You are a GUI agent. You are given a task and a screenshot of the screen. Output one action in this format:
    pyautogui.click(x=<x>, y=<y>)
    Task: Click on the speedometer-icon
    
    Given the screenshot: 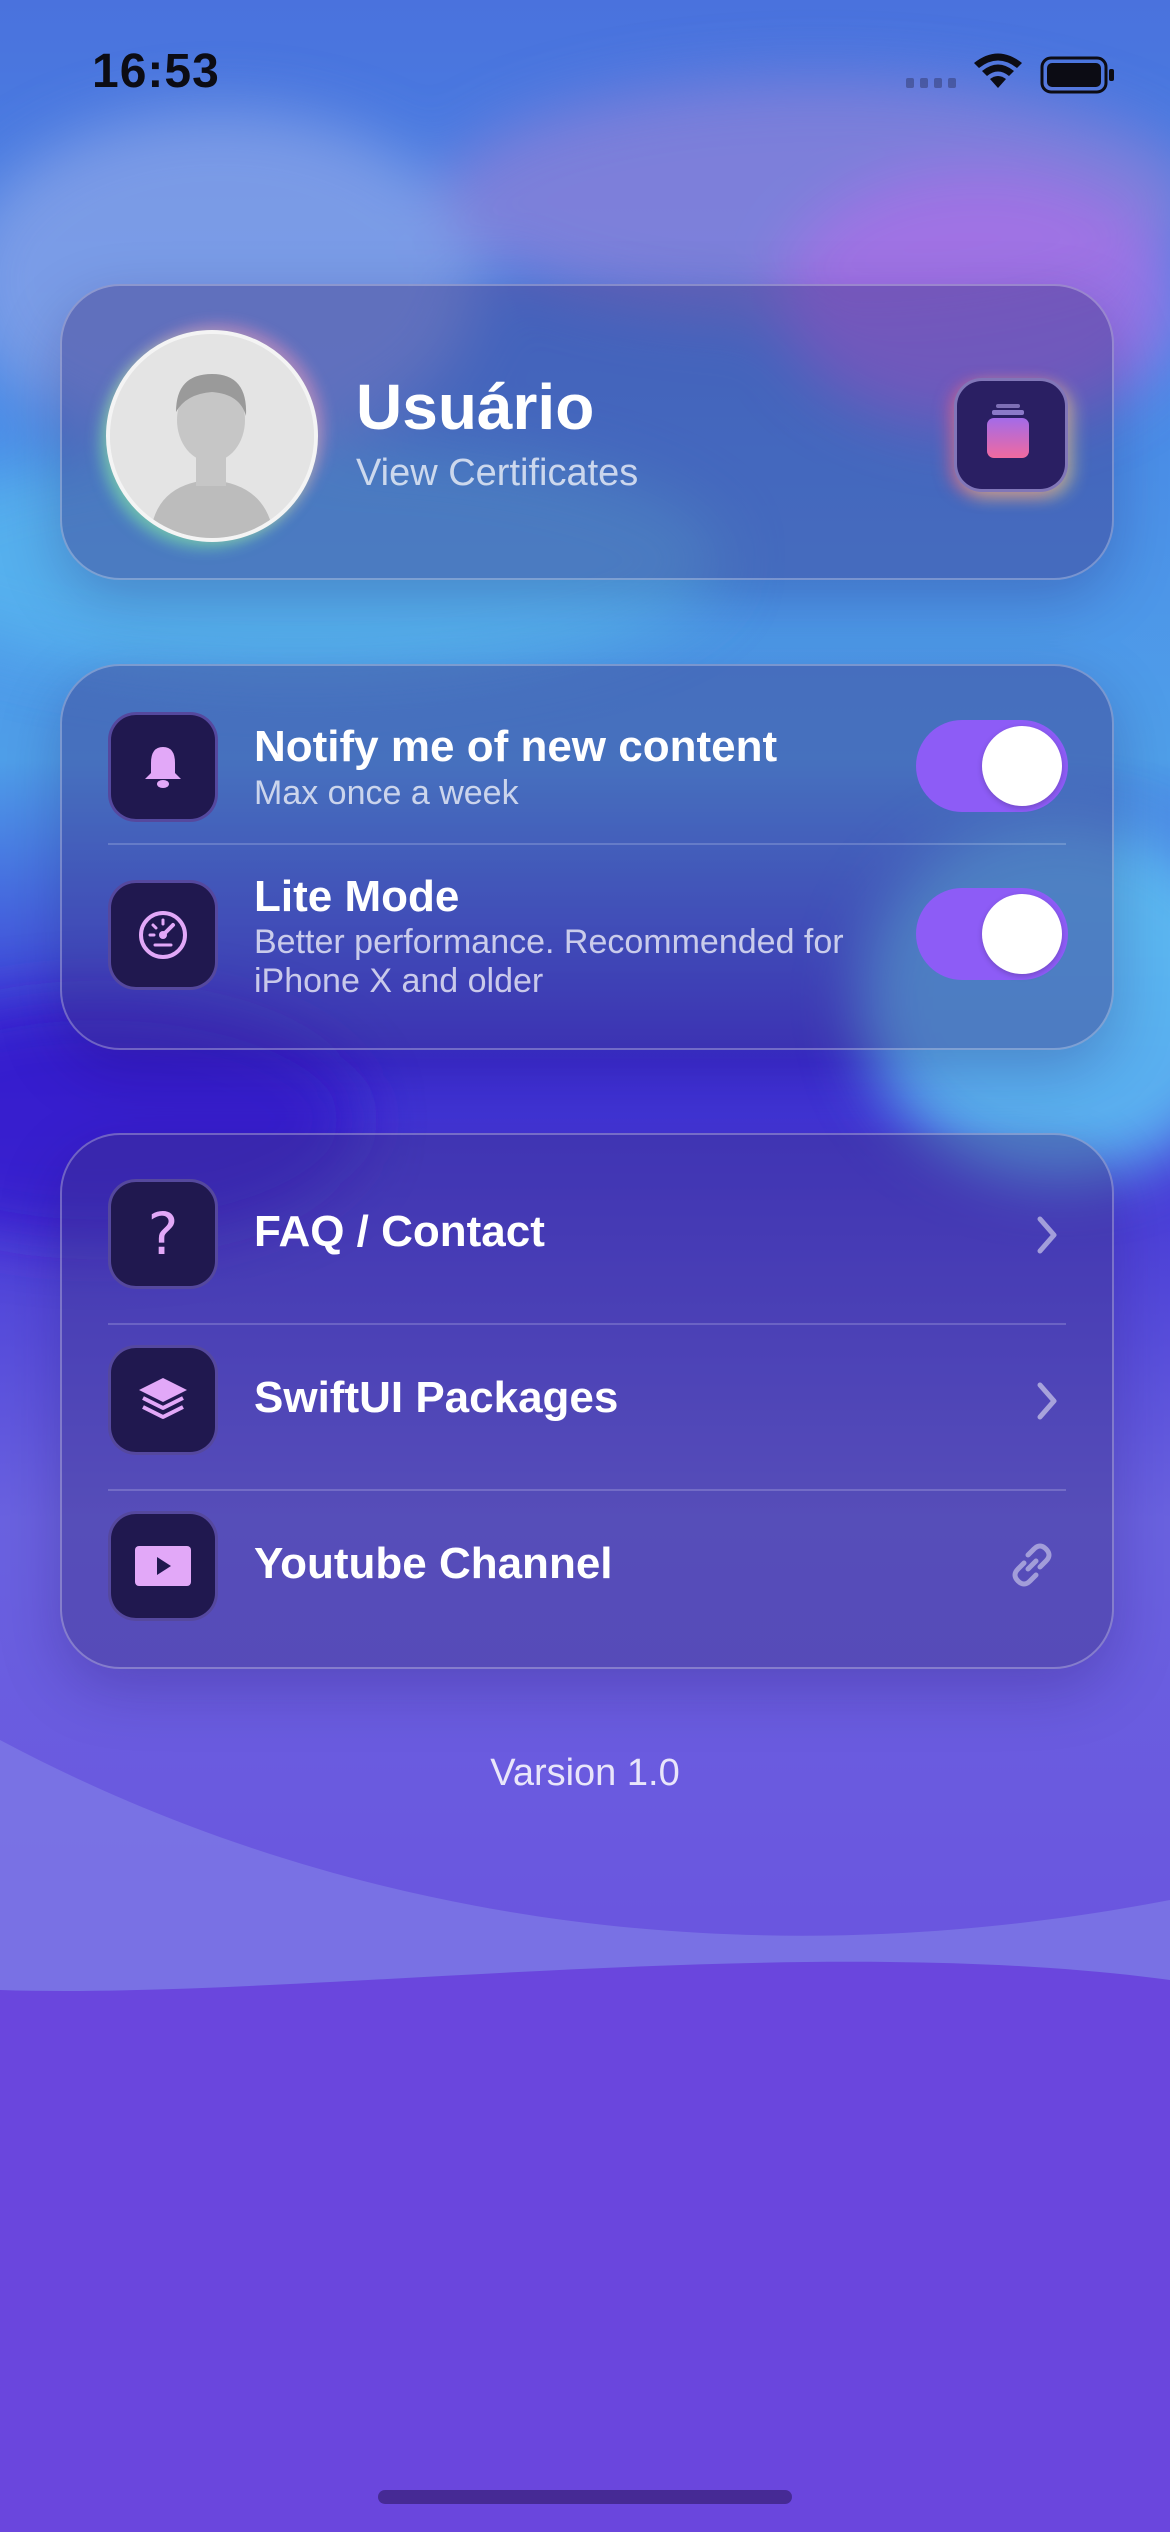 What is the action you would take?
    pyautogui.click(x=163, y=935)
    